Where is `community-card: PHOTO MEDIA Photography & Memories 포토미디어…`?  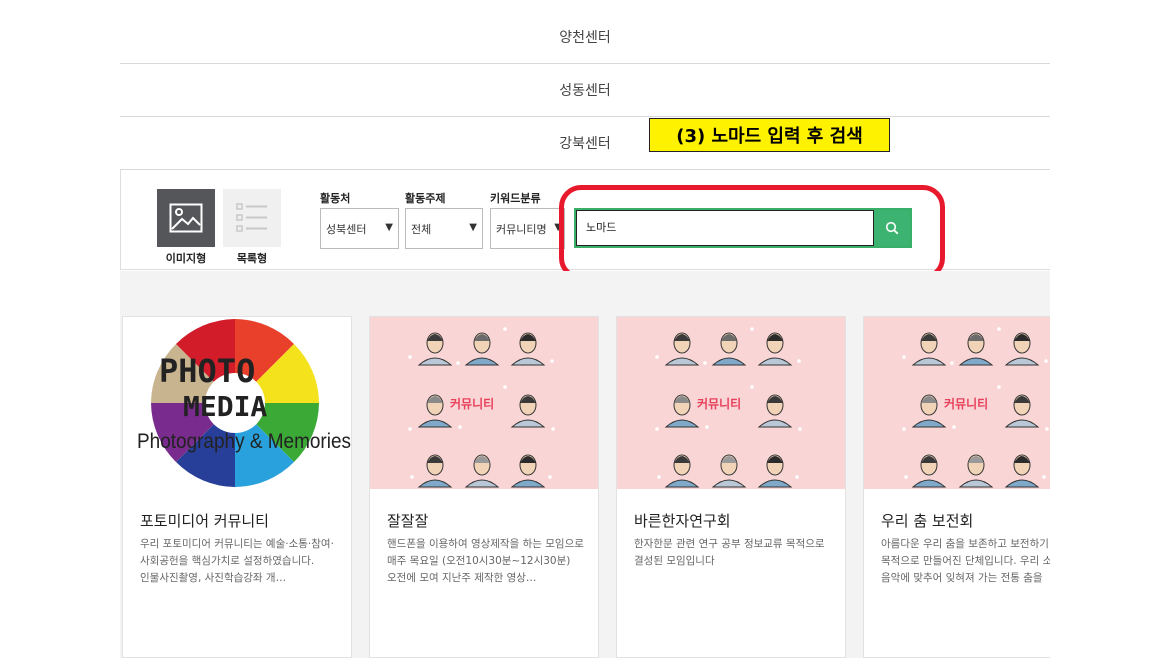 community-card: PHOTO MEDIA Photography & Memories 포토미디어… is located at coordinates (237, 487).